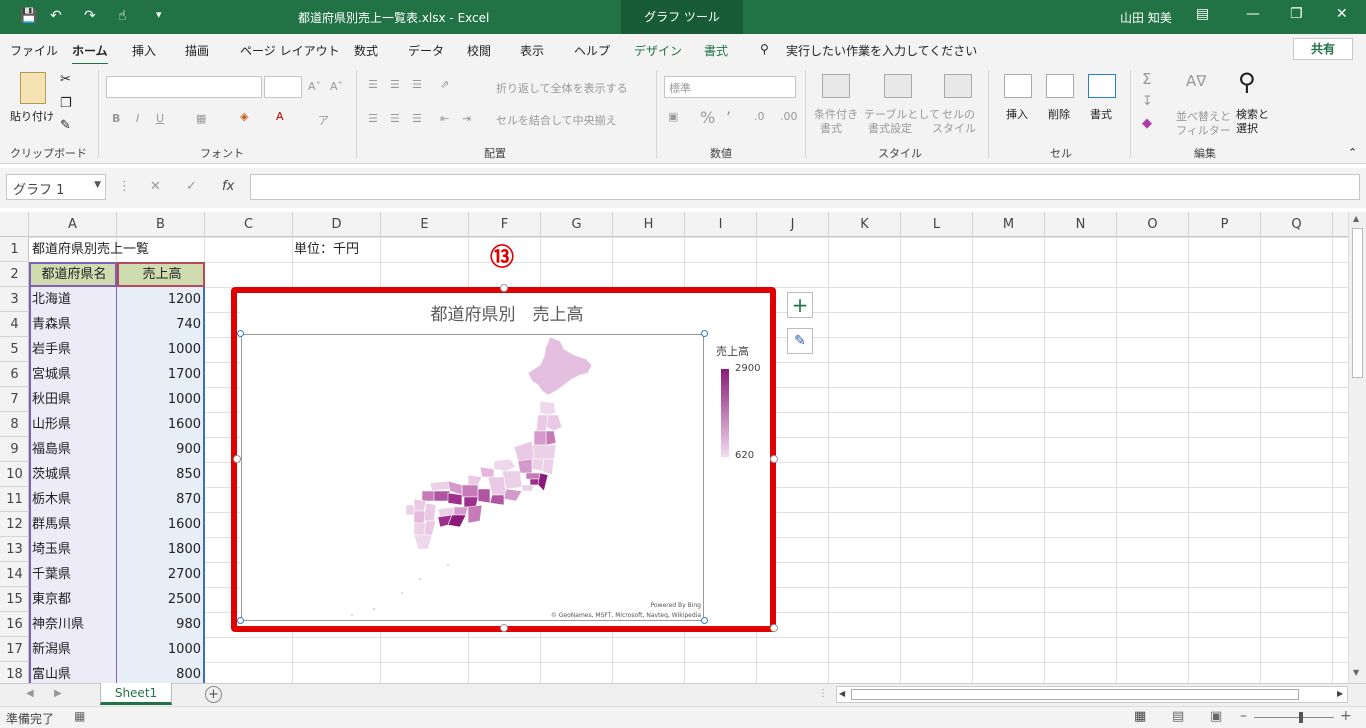  Describe the element at coordinates (1018, 86) in the screenshot. I see `insert-cells-icon` at that location.